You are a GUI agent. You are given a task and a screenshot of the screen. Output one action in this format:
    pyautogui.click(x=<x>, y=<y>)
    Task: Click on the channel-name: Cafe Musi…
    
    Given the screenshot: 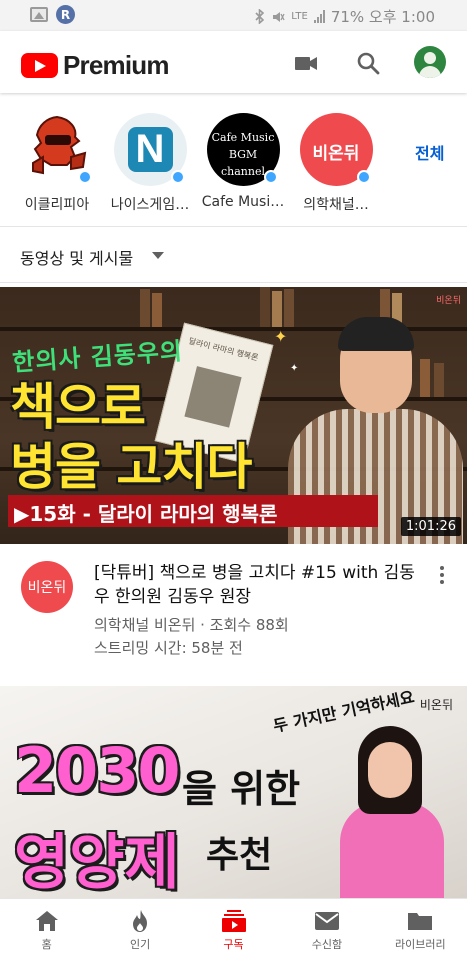 What is the action you would take?
    pyautogui.click(x=243, y=202)
    